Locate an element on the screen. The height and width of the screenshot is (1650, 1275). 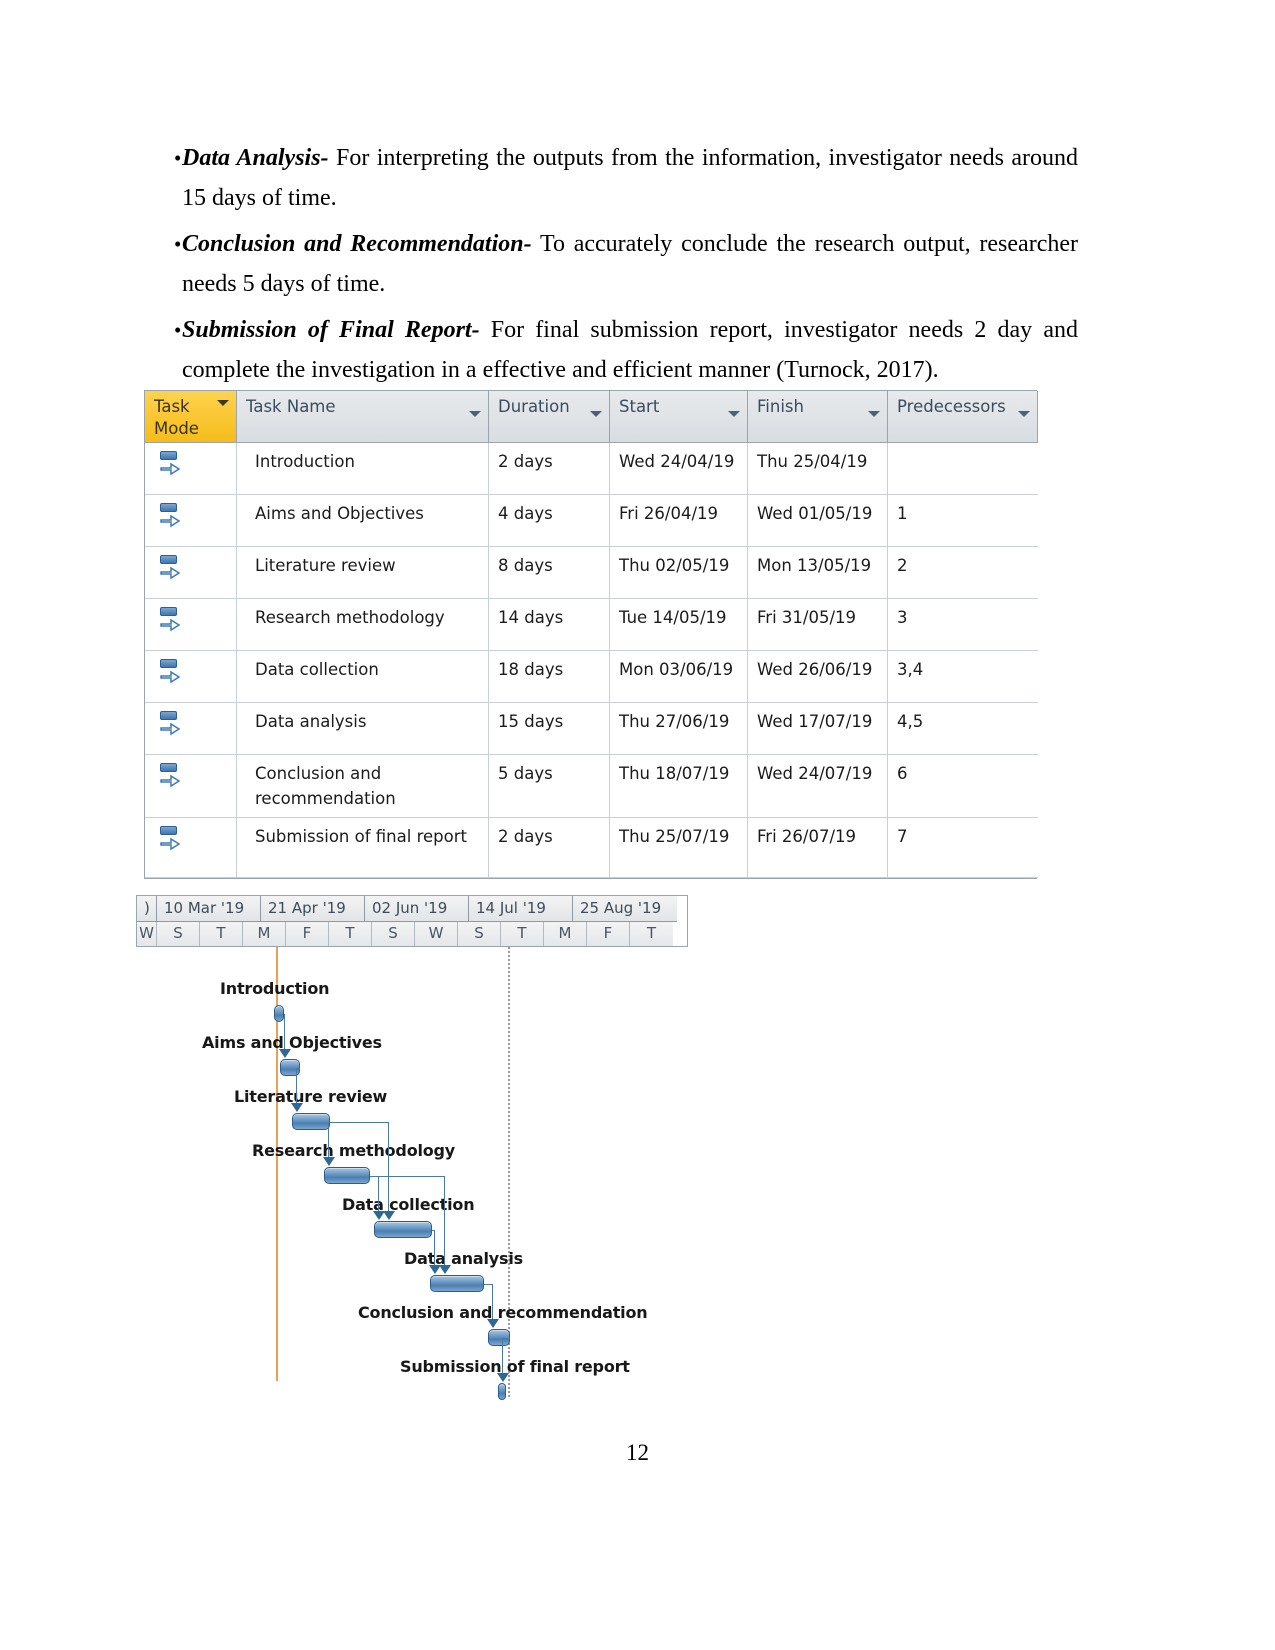
gantt-link-horizontal is located at coordinates (407, 1176).